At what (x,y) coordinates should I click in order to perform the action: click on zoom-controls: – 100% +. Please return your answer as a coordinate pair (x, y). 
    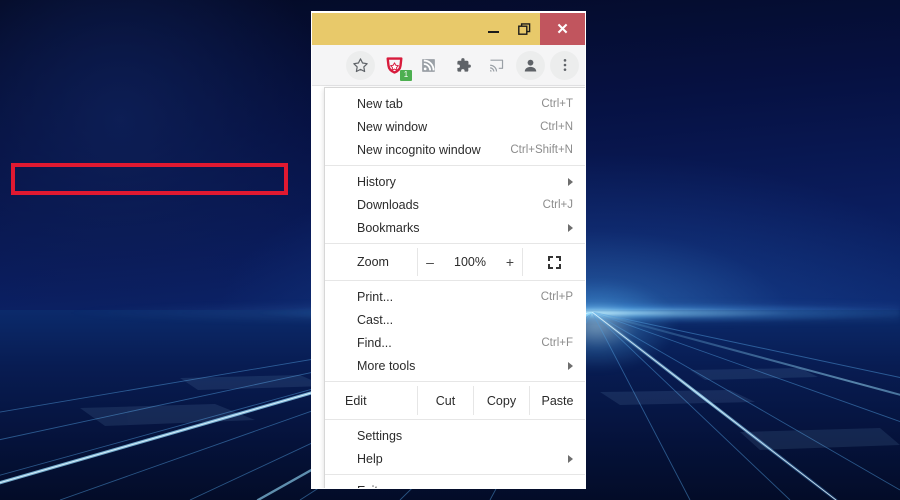
    Looking at the image, I should click on (470, 262).